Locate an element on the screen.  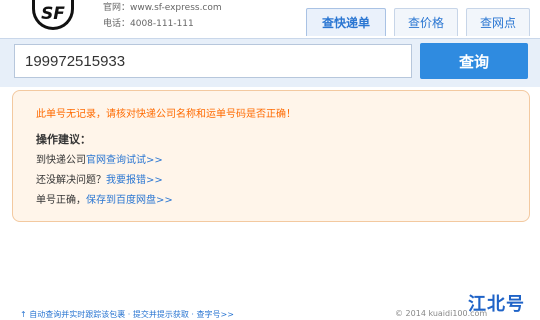
sf-logo: SF is located at coordinates (53, 15).